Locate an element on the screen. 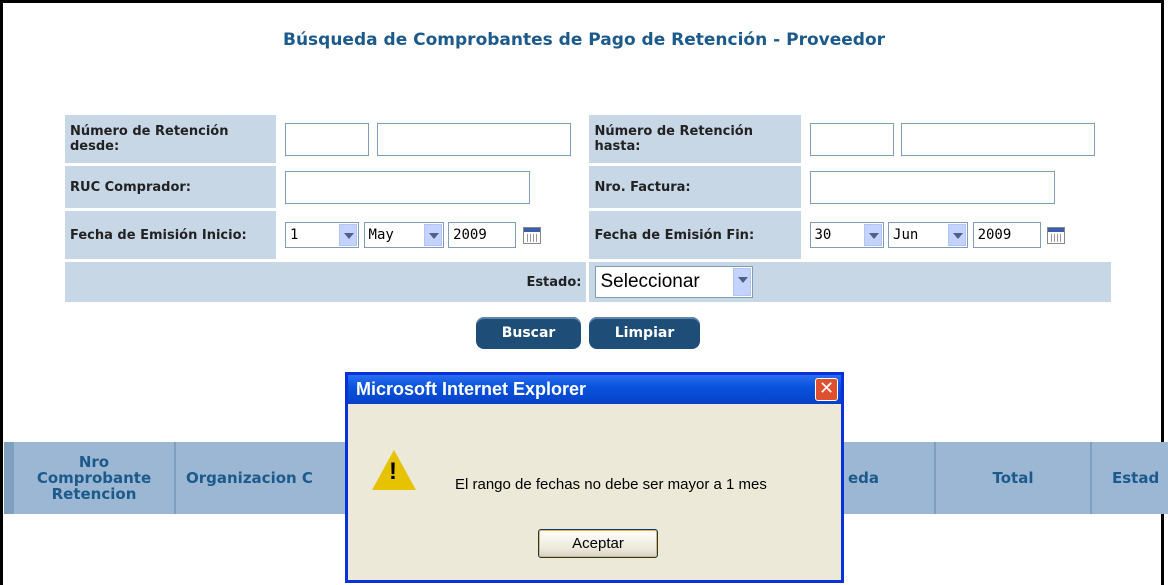 Image resolution: width=1168 pixels, height=585 pixels. fecha-fin-label: Fecha de Emisión Fin: is located at coordinates (695, 235).